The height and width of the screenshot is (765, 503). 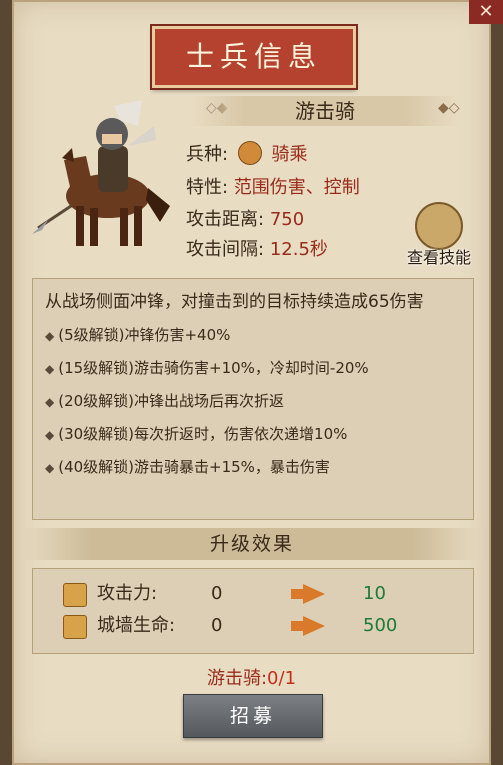 What do you see at coordinates (196, 434) in the screenshot?
I see `unlock-item: ◆ (30级解锁)每次折返时，伤害依次递增10%` at bounding box center [196, 434].